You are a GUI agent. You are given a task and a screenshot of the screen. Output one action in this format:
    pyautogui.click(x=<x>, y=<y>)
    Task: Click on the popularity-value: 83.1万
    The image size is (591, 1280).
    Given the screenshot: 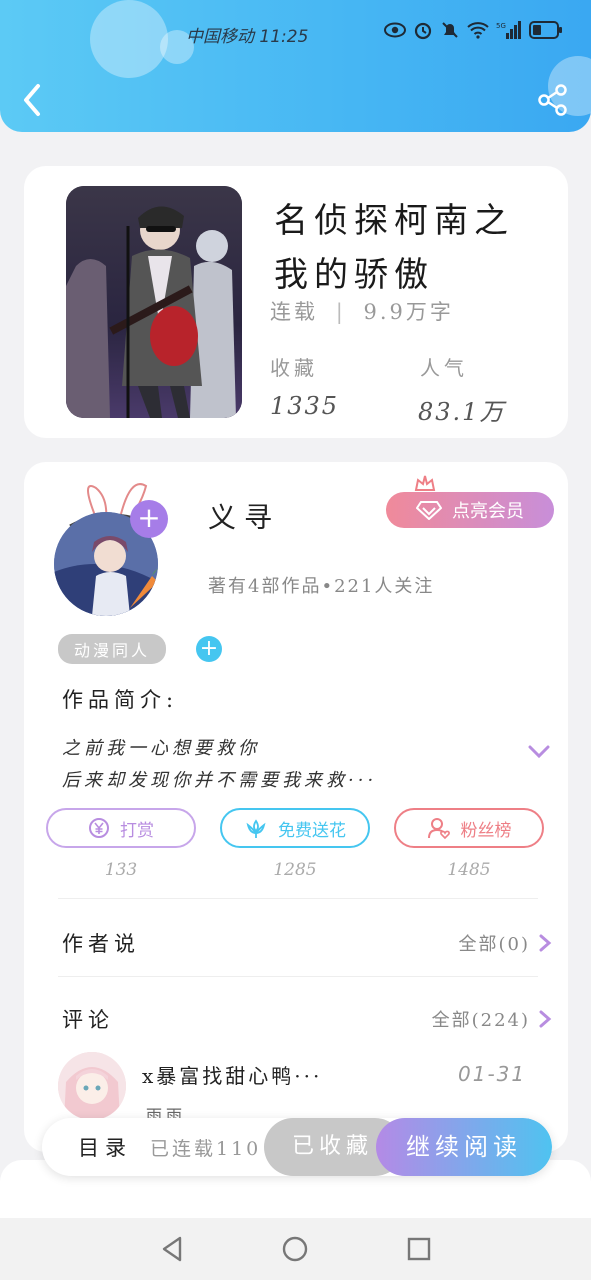 What is the action you would take?
    pyautogui.click(x=462, y=412)
    